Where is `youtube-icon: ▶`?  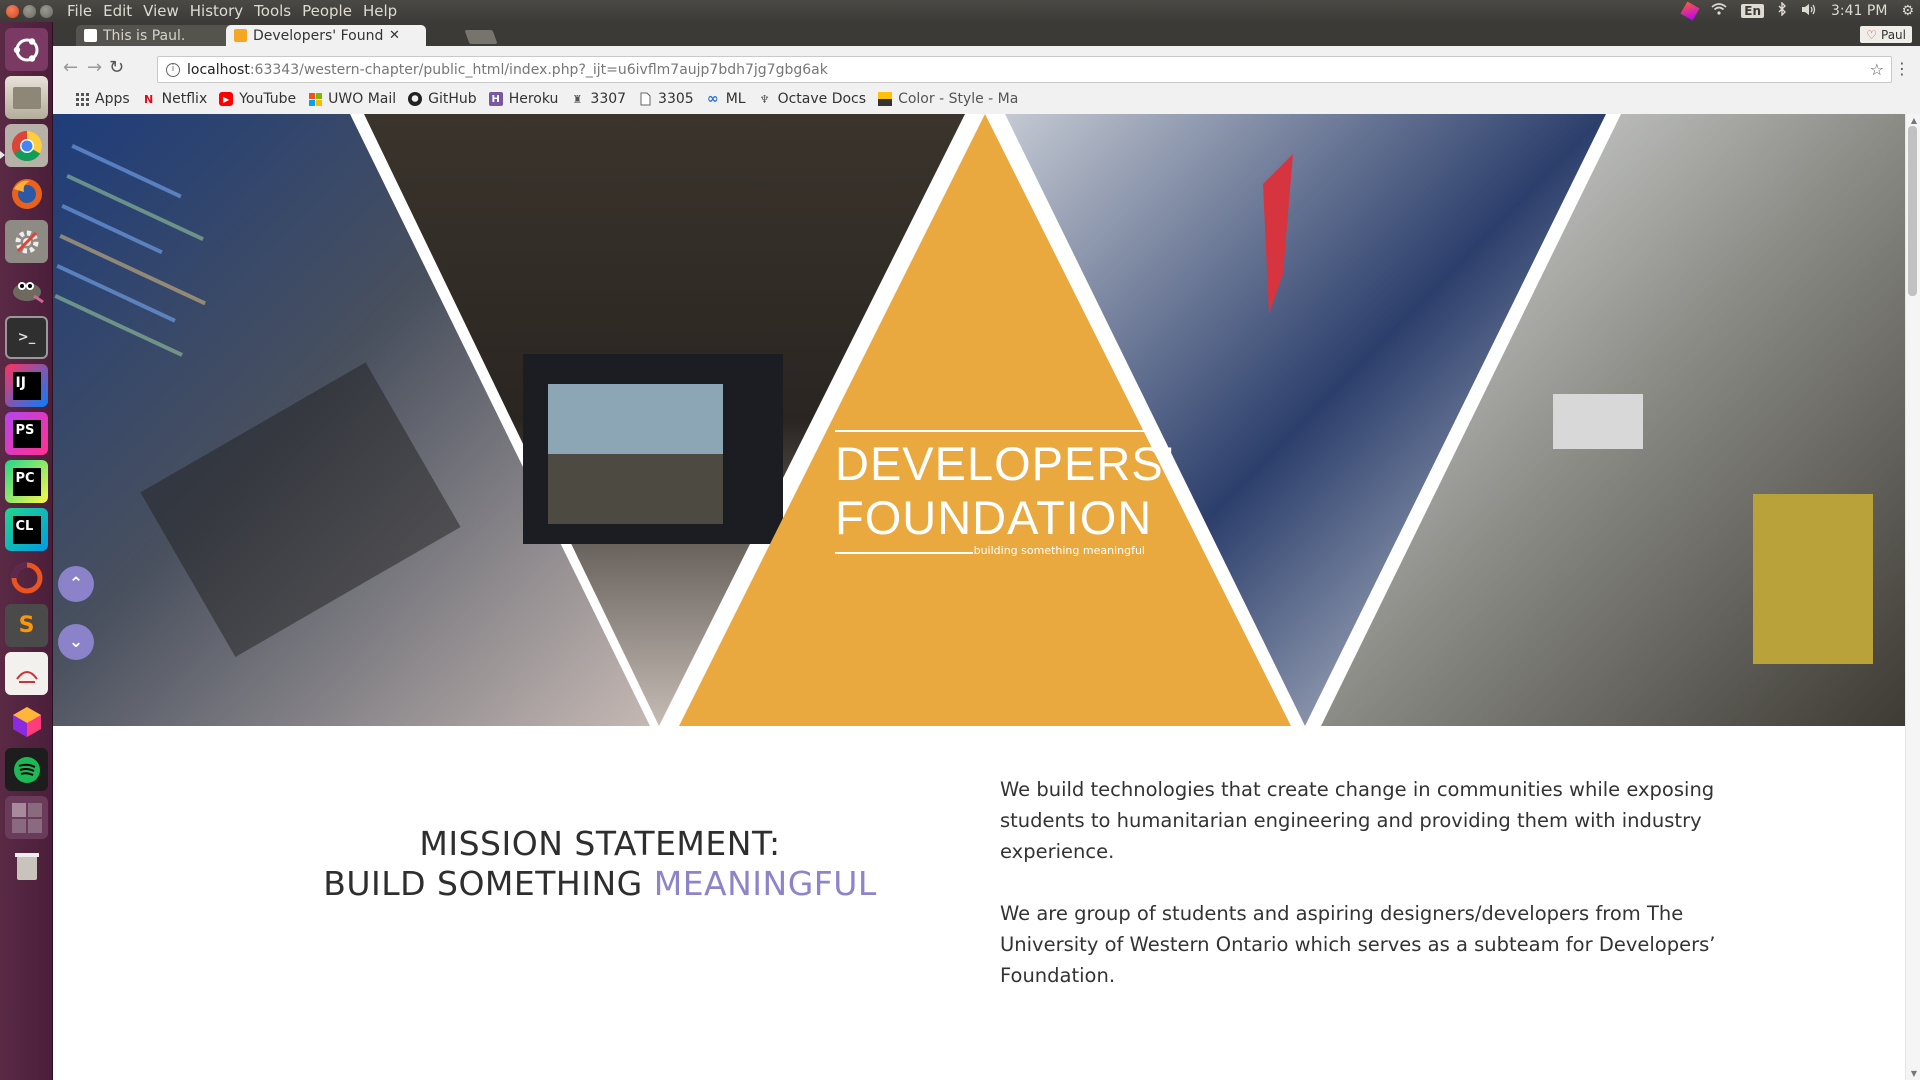 youtube-icon: ▶ is located at coordinates (226, 99).